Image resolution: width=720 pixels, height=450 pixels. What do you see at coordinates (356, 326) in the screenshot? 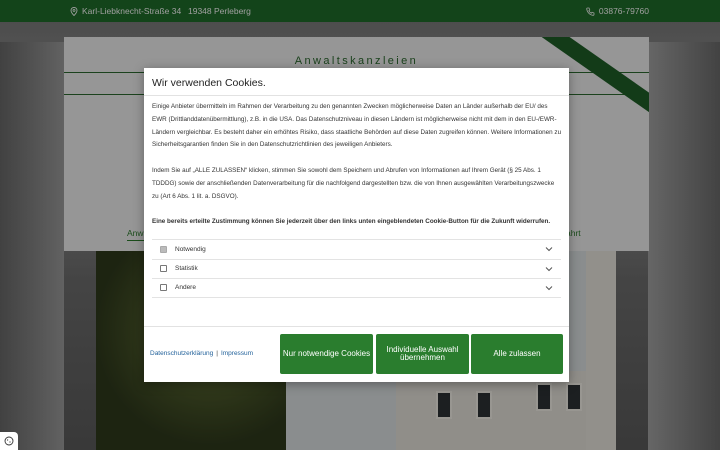
I see `dialog-footer-divider` at bounding box center [356, 326].